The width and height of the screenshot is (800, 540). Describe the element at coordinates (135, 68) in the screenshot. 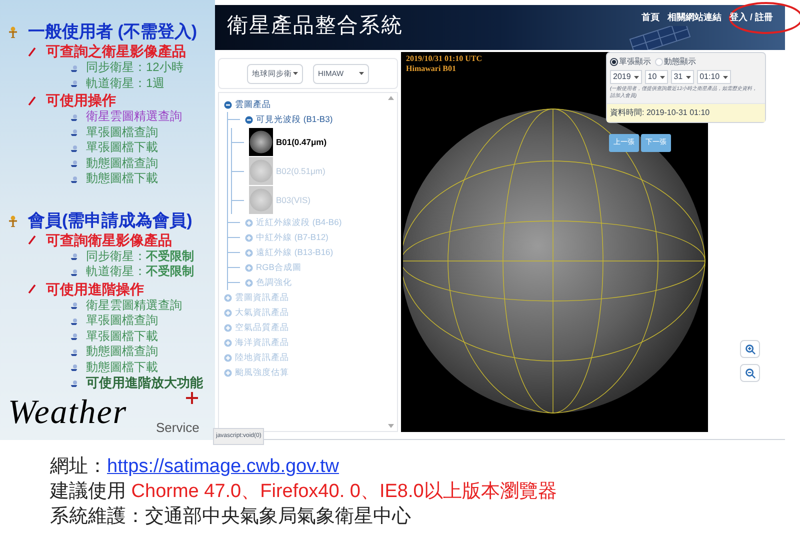

I see `list-item-text: 同步衛星：12小時` at that location.